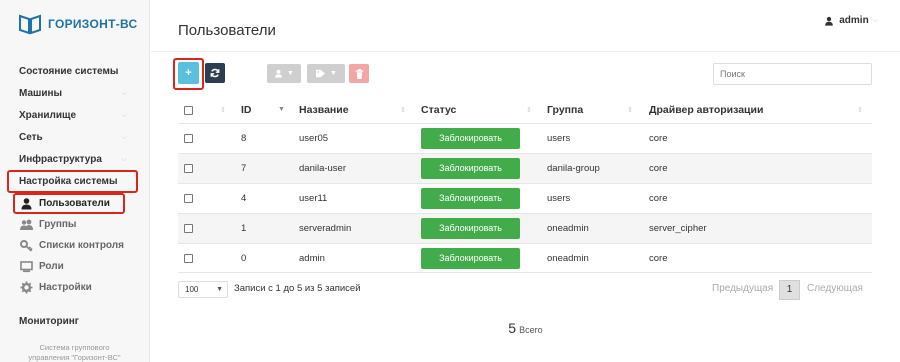 Image resolution: width=900 pixels, height=362 pixels. I want to click on sidebar-footer-line2: управления "Горизонт-ВС", so click(74, 357).